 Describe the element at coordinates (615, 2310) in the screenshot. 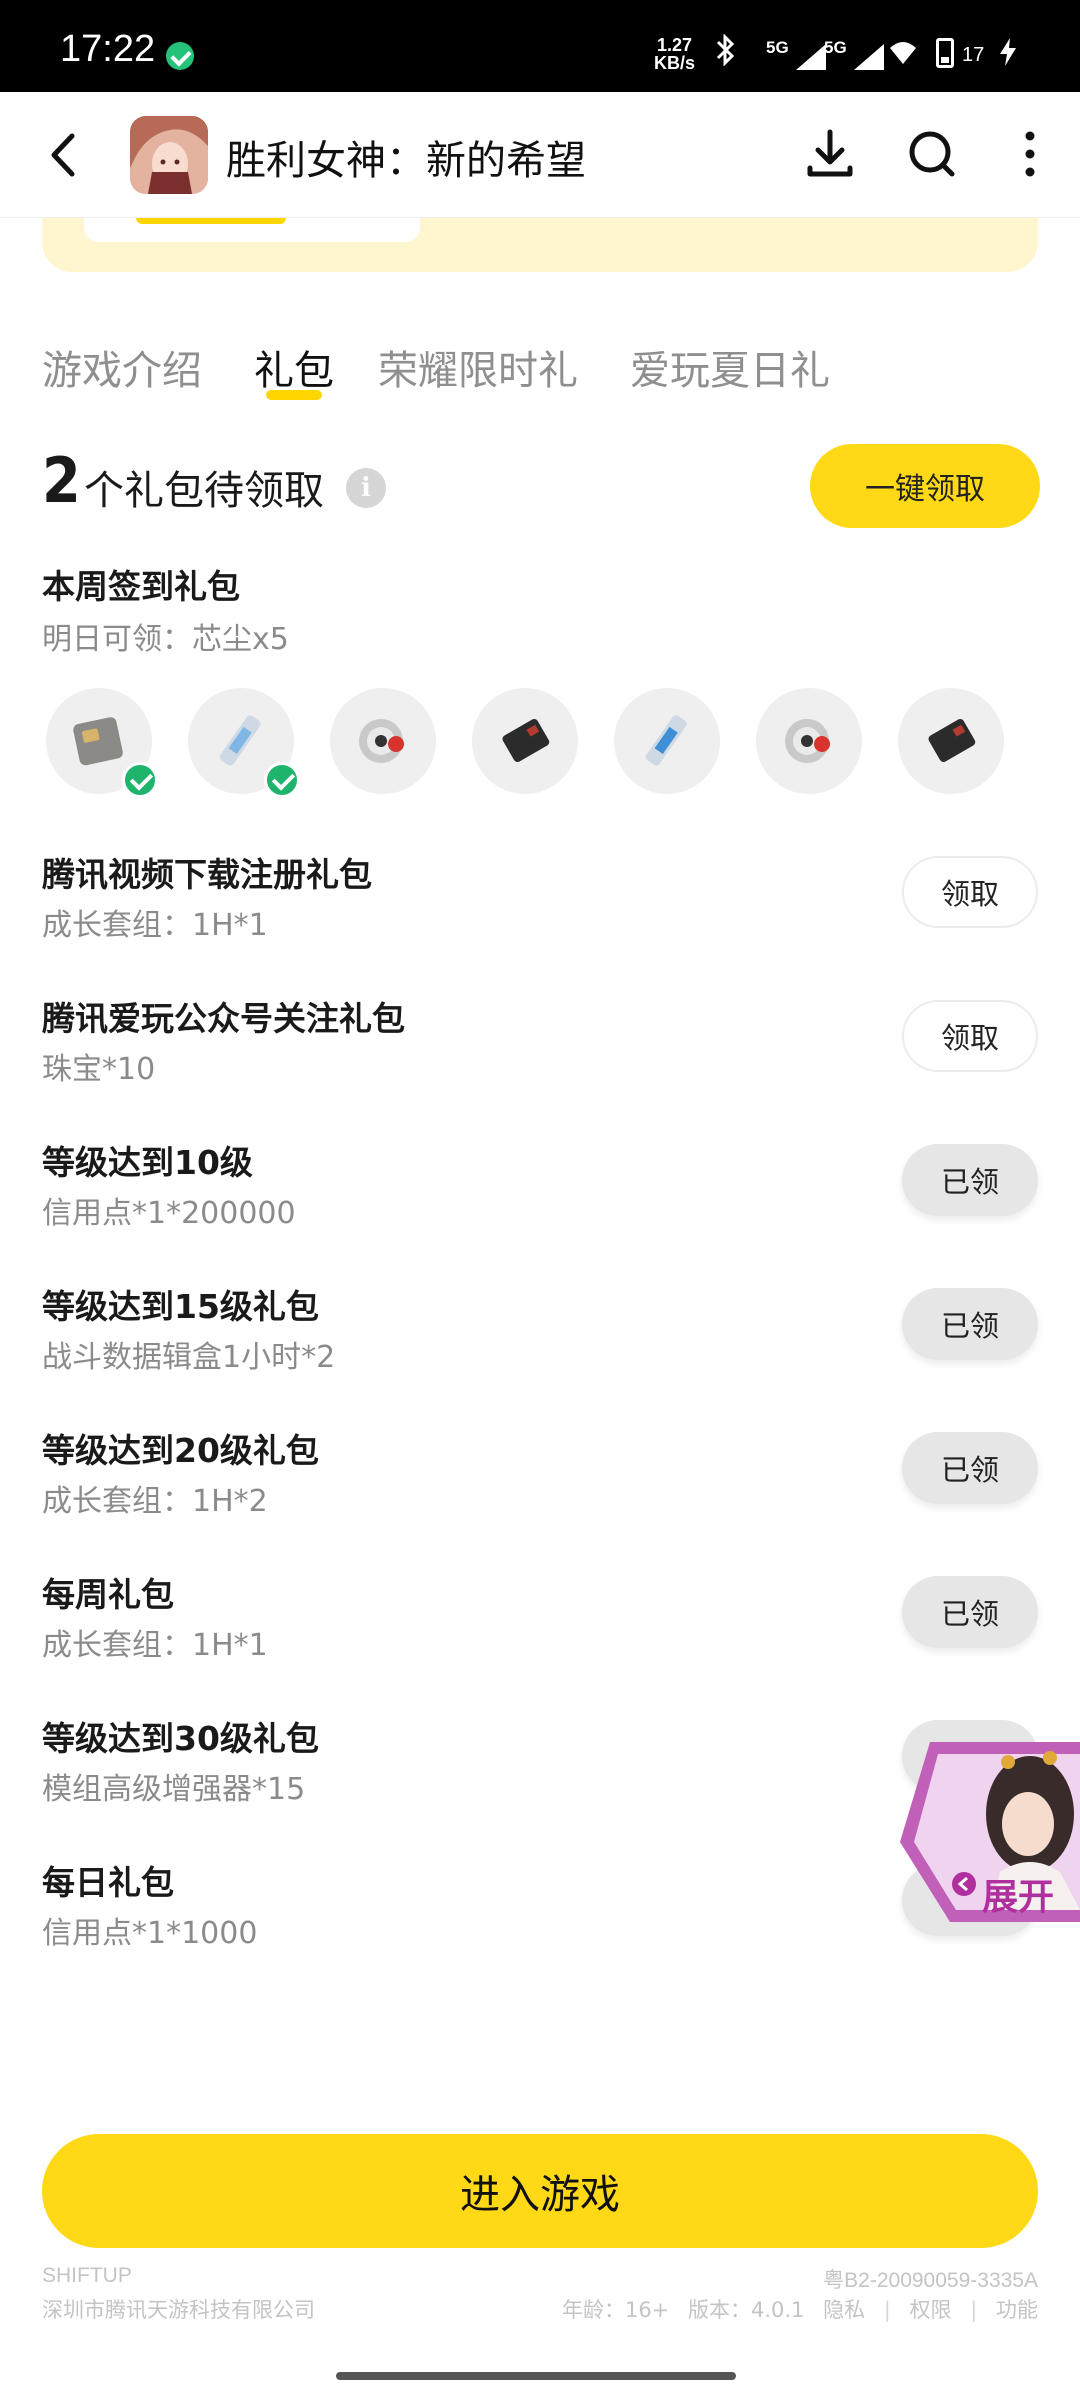

I see `footer-age: 年龄：16+` at that location.